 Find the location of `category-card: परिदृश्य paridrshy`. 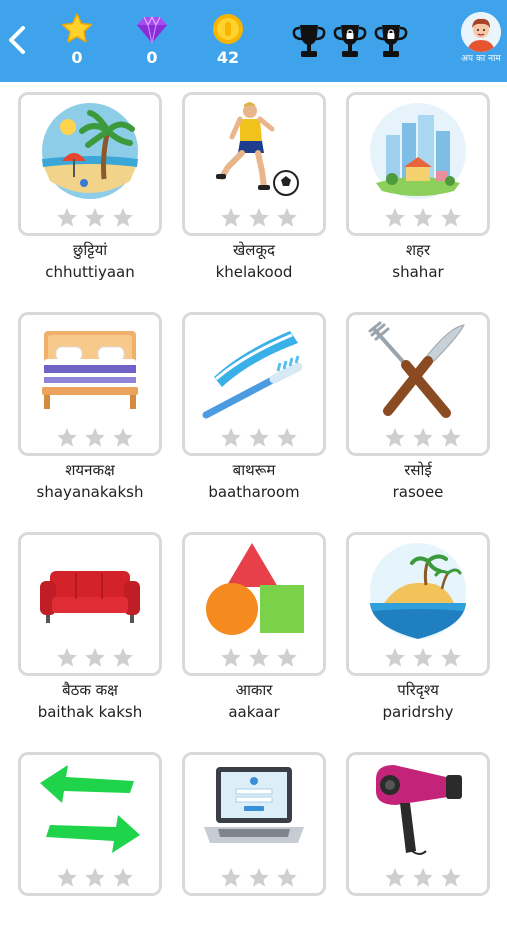

category-card: परिदृश्य paridrshy is located at coordinates (425, 622).